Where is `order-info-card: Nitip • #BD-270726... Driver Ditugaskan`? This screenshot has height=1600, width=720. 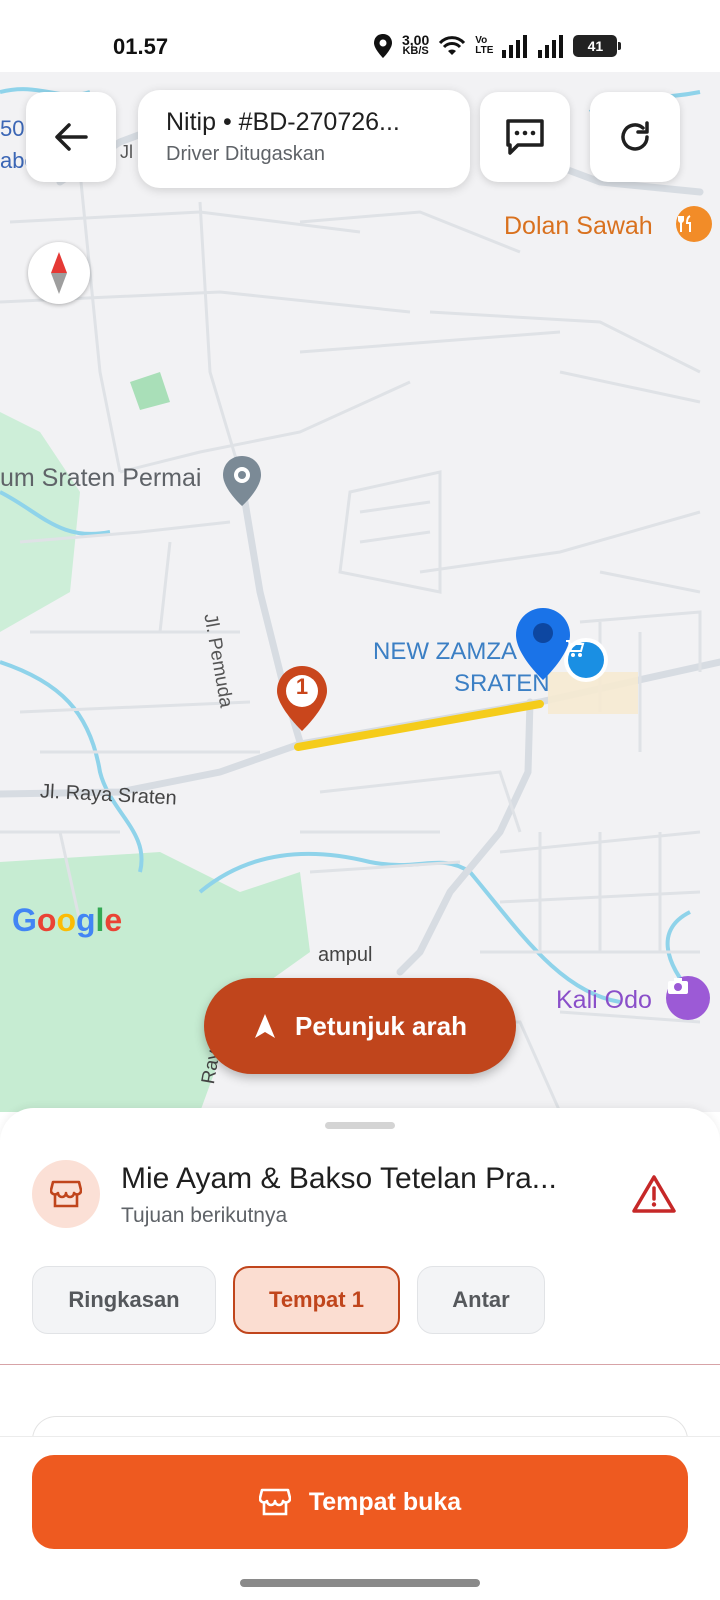 order-info-card: Nitip • #BD-270726... Driver Ditugaskan is located at coordinates (304, 139).